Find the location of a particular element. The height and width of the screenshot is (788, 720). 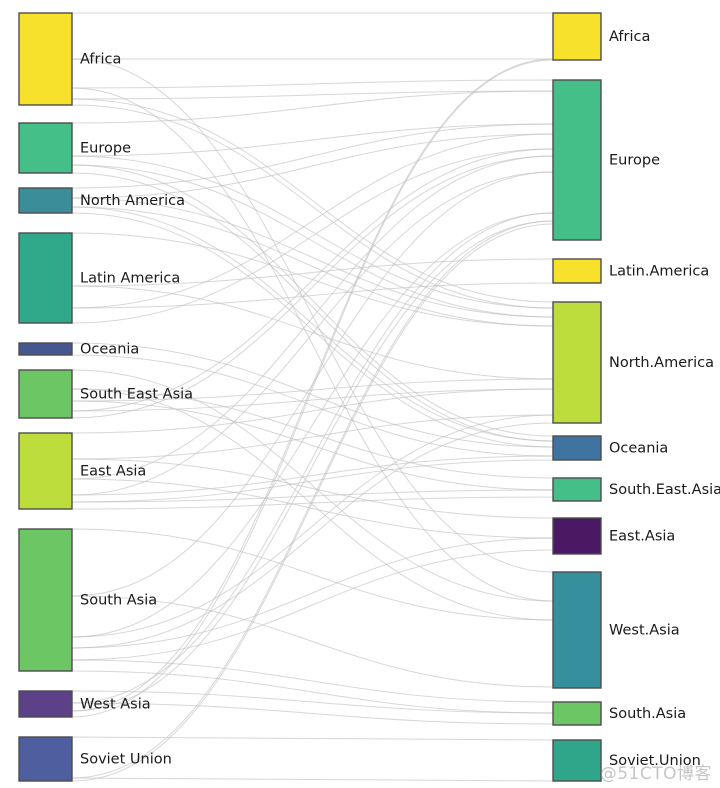

sankey-node: South.Asia is located at coordinates (619, 713).